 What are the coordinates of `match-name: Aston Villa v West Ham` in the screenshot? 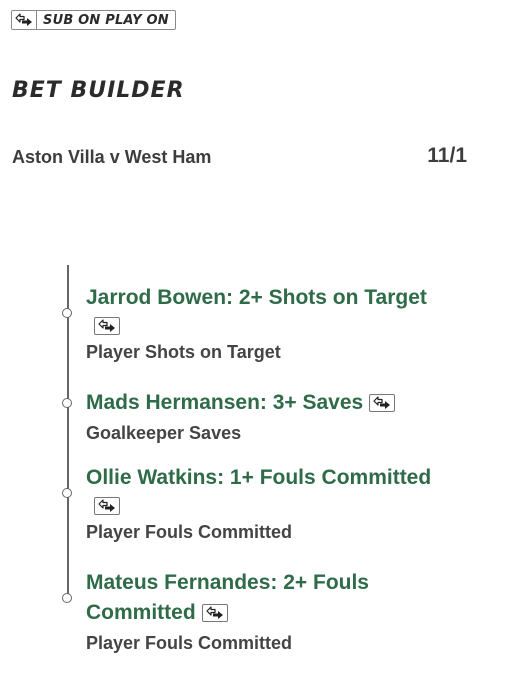 It's located at (112, 157).